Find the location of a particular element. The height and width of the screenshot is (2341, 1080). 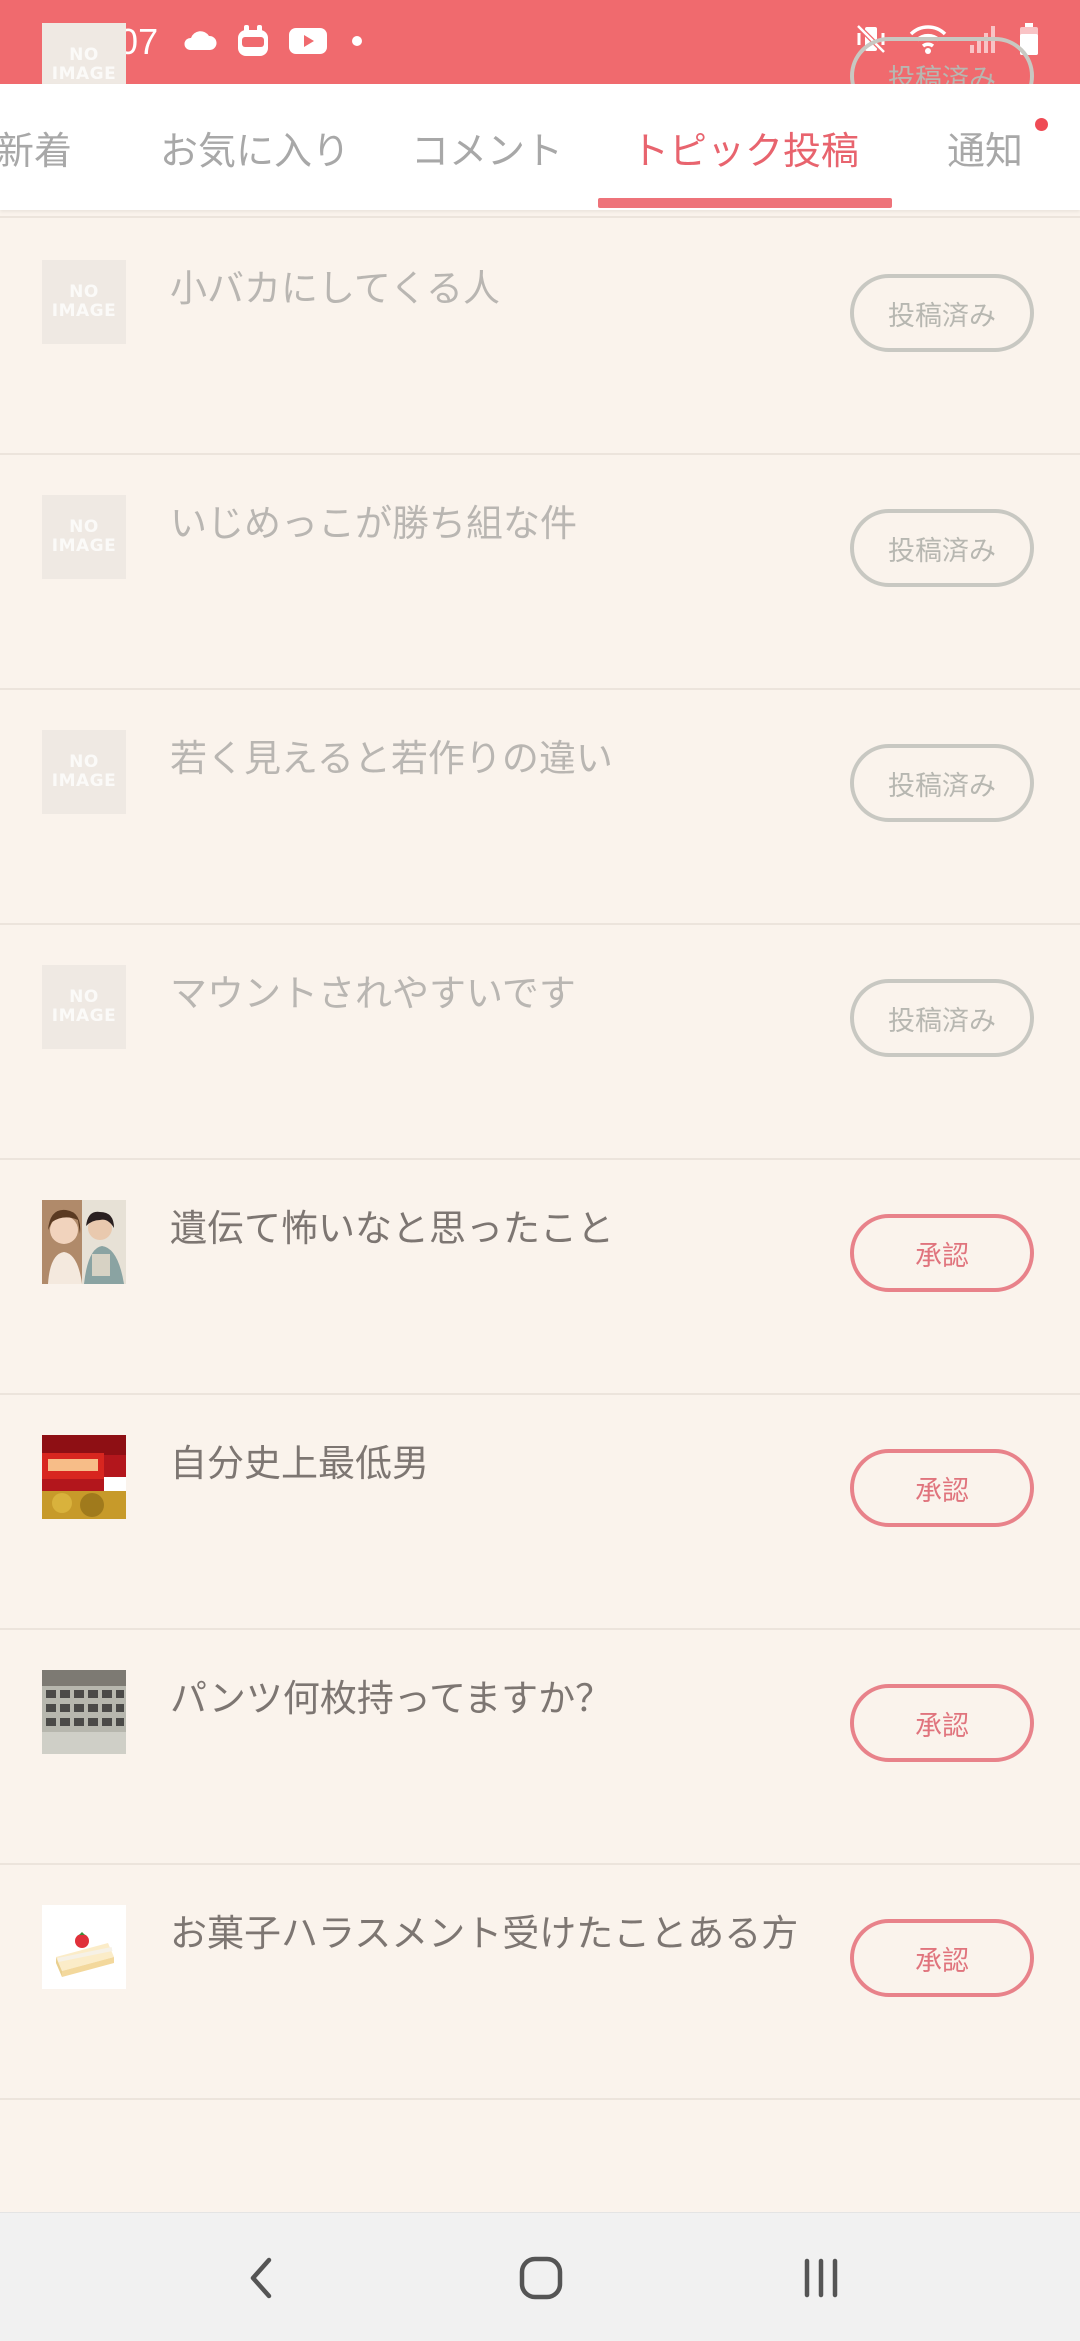

list-item: 自分史上最低男 承認 is located at coordinates (540, 1511).